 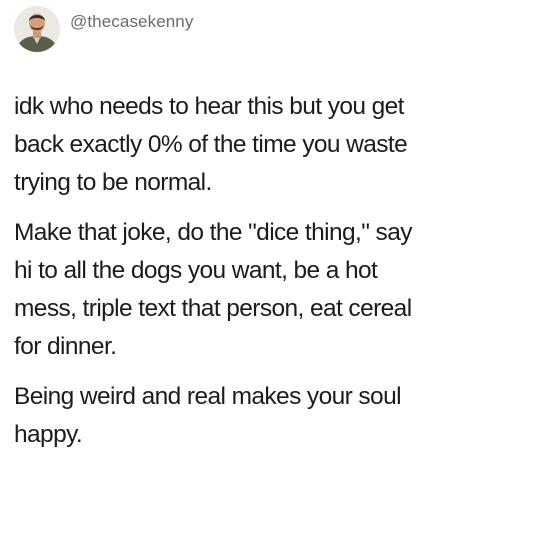 What do you see at coordinates (211, 144) in the screenshot?
I see `text-line: back exactly 0% of the time you waste` at bounding box center [211, 144].